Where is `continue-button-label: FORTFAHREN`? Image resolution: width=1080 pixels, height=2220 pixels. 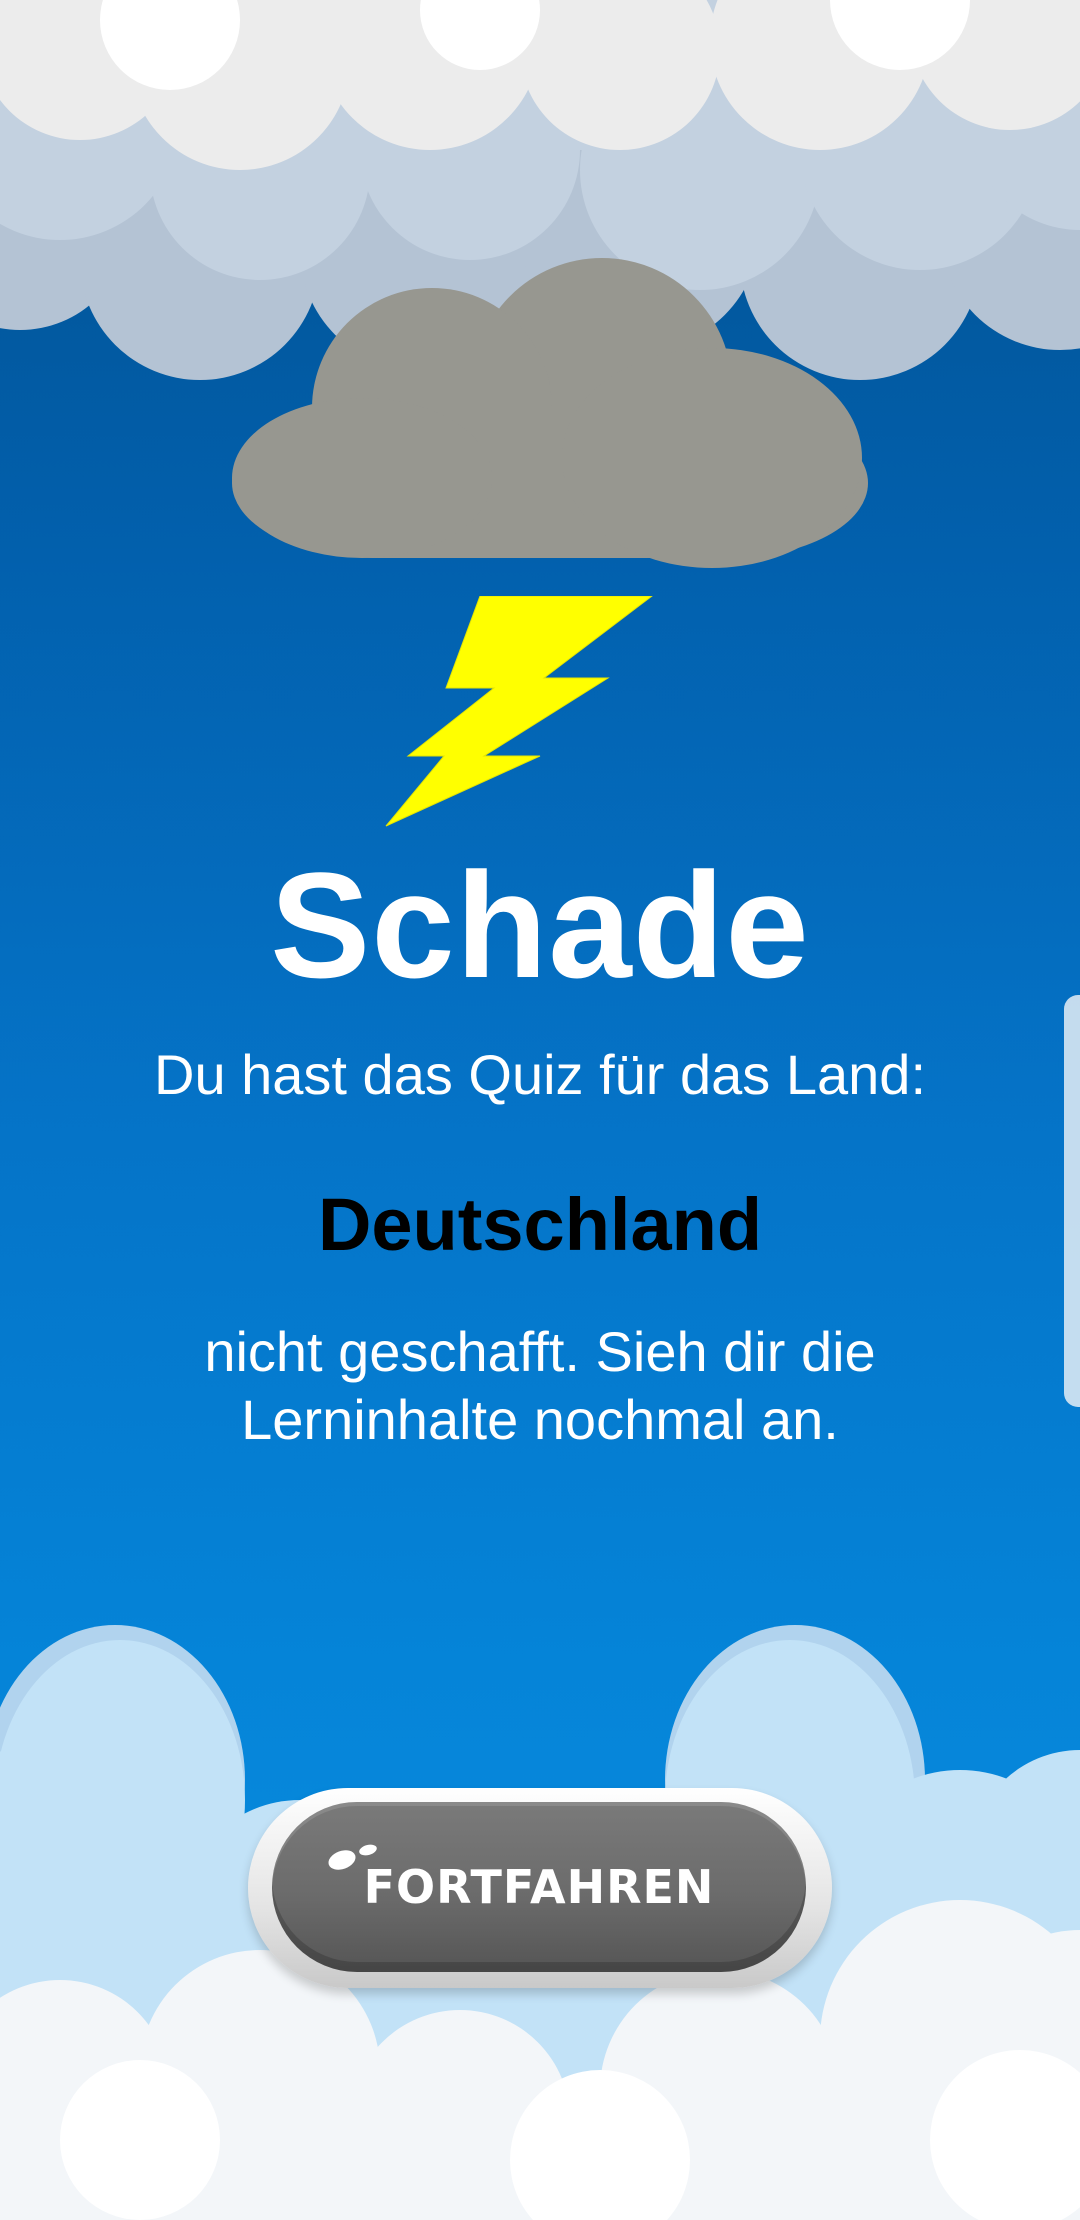
continue-button-label: FORTFAHREN is located at coordinates (539, 1887).